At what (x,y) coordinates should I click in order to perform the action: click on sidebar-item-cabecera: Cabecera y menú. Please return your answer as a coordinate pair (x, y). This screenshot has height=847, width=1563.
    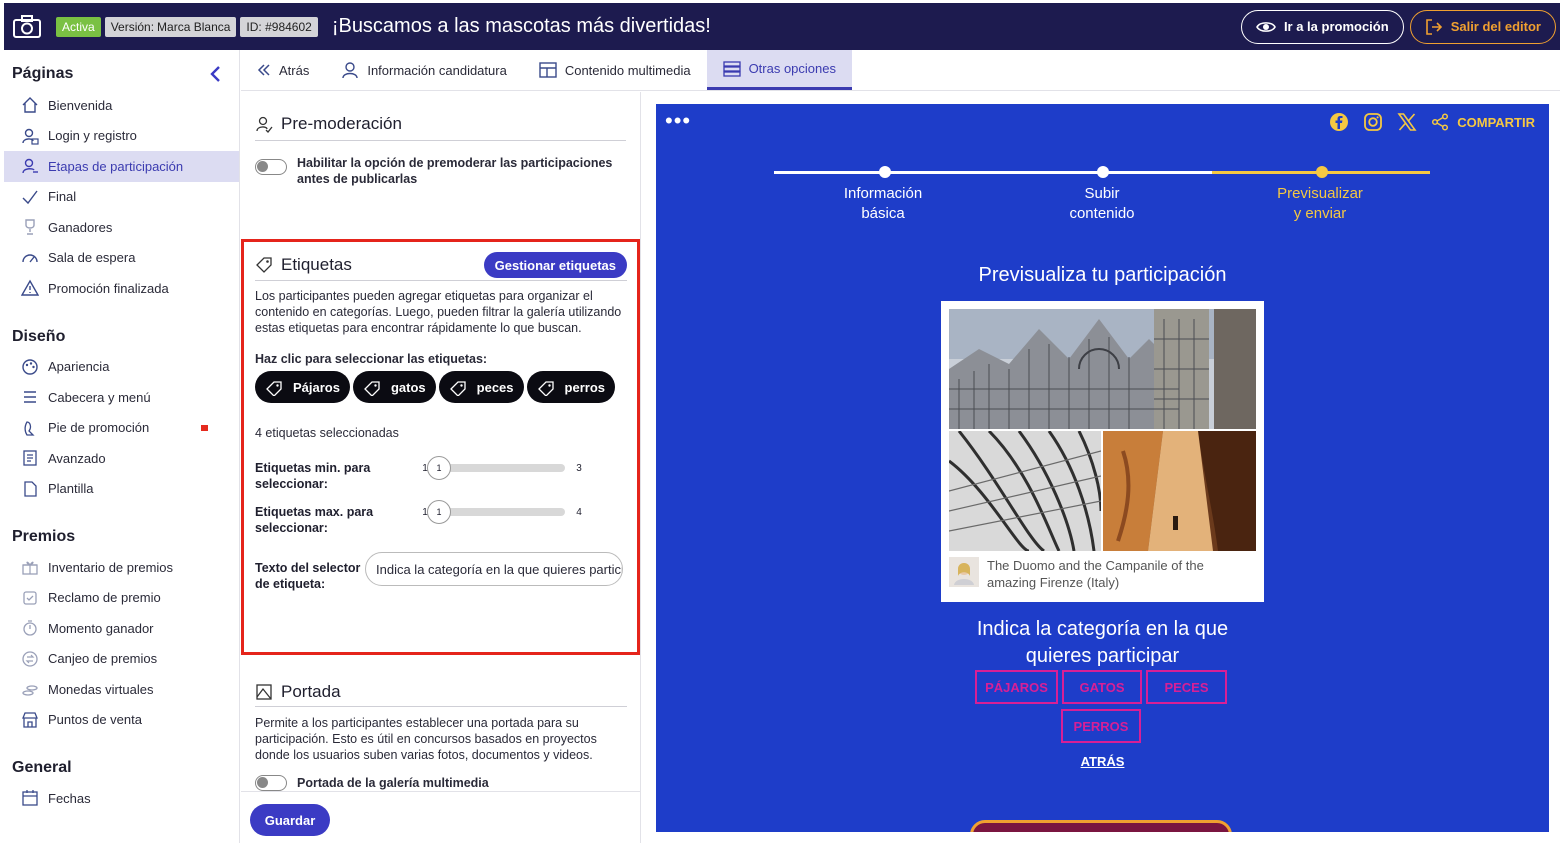
    Looking at the image, I should click on (121, 397).